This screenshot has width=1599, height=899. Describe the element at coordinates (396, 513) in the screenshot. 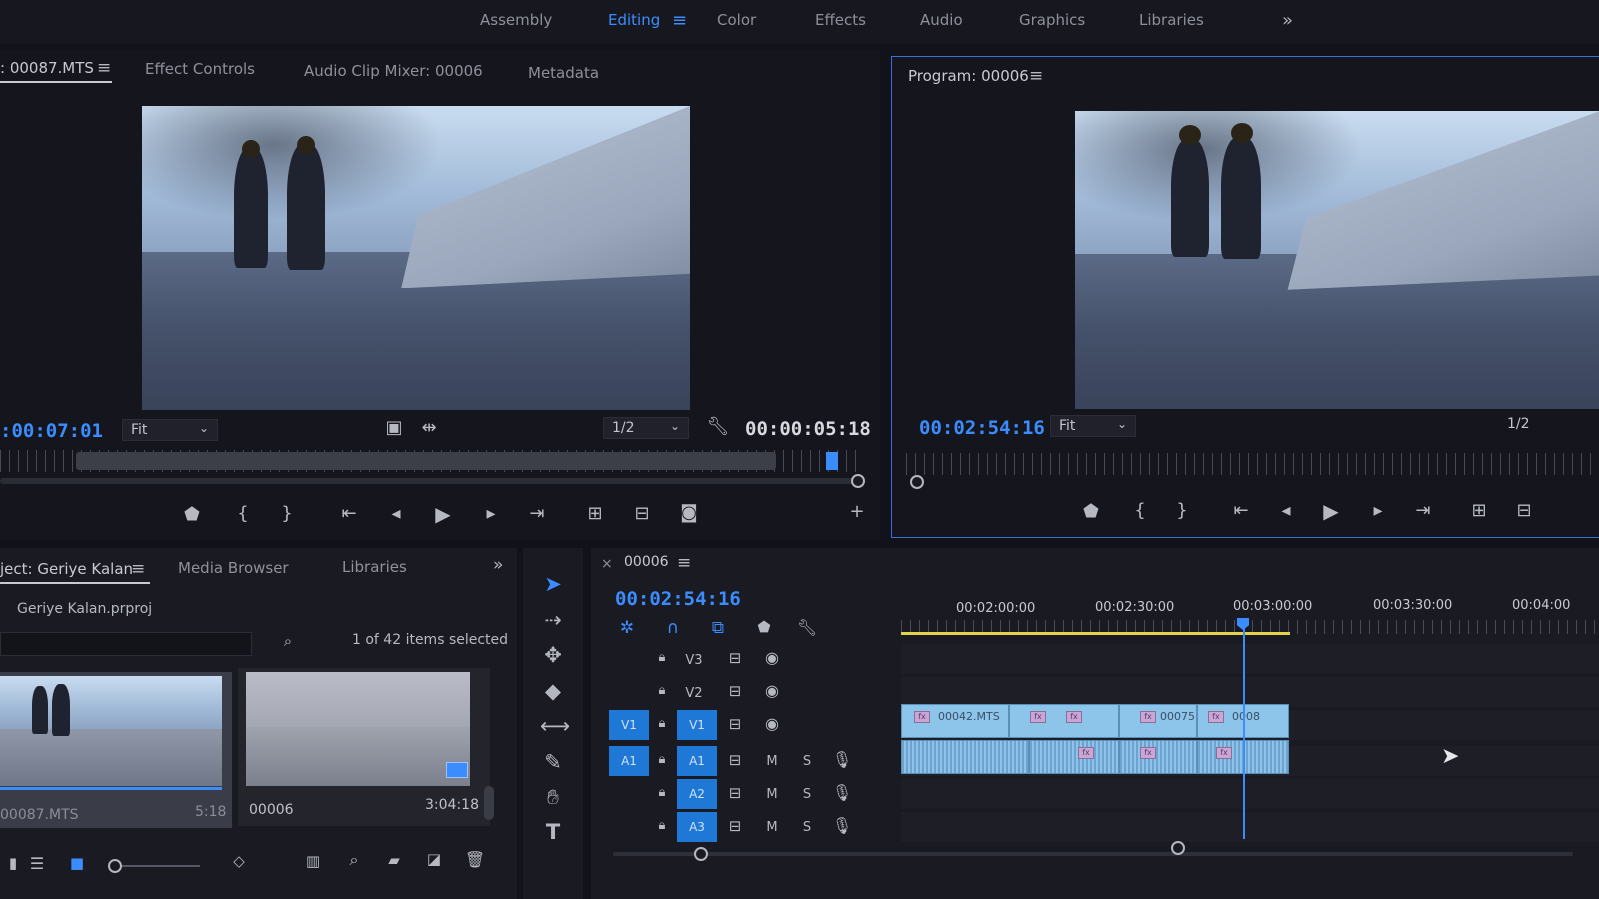

I see `step-back-icon: ◂` at that location.